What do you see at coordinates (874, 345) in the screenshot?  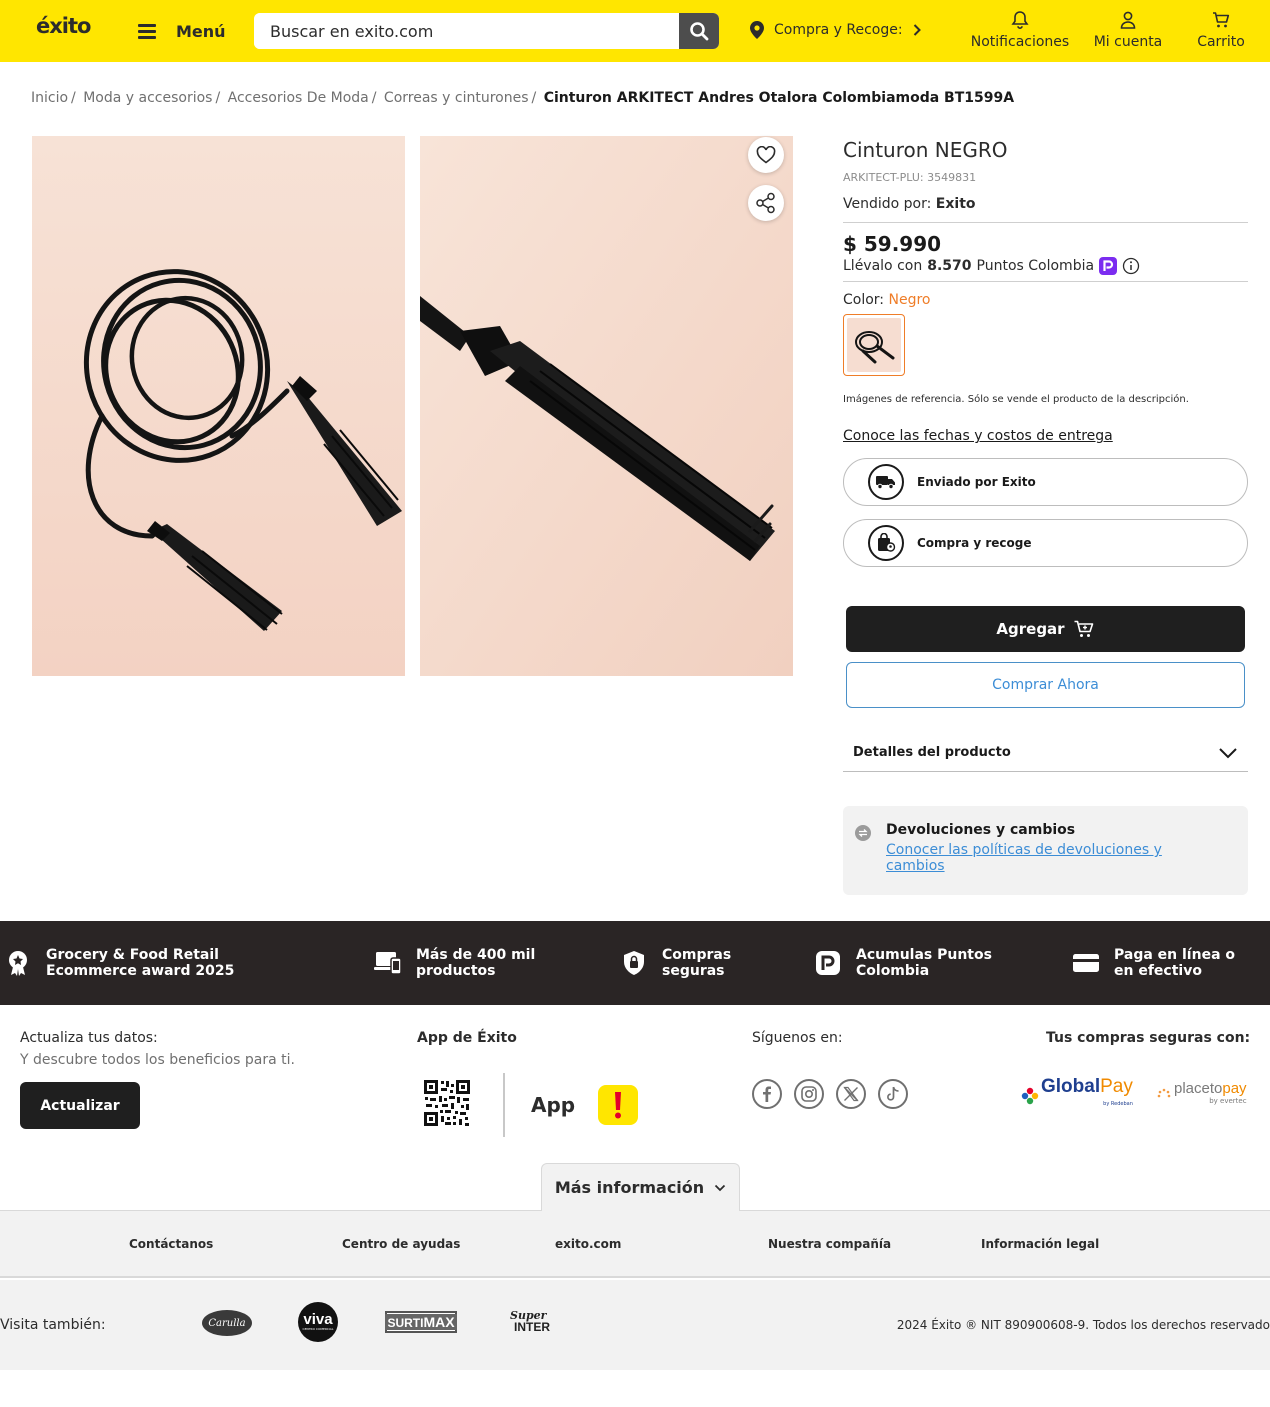 I see `color-swatch-negro` at bounding box center [874, 345].